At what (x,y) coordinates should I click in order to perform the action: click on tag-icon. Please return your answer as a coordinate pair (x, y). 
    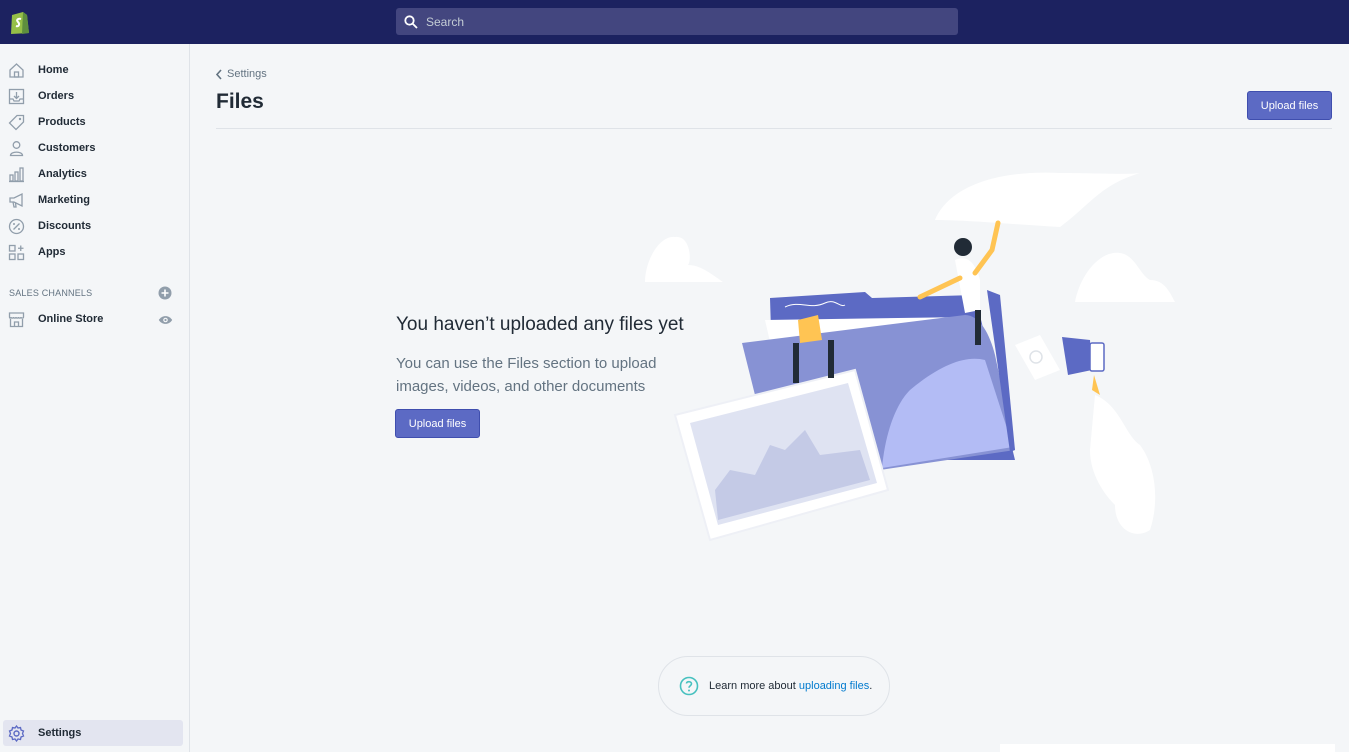
    Looking at the image, I should click on (16, 122).